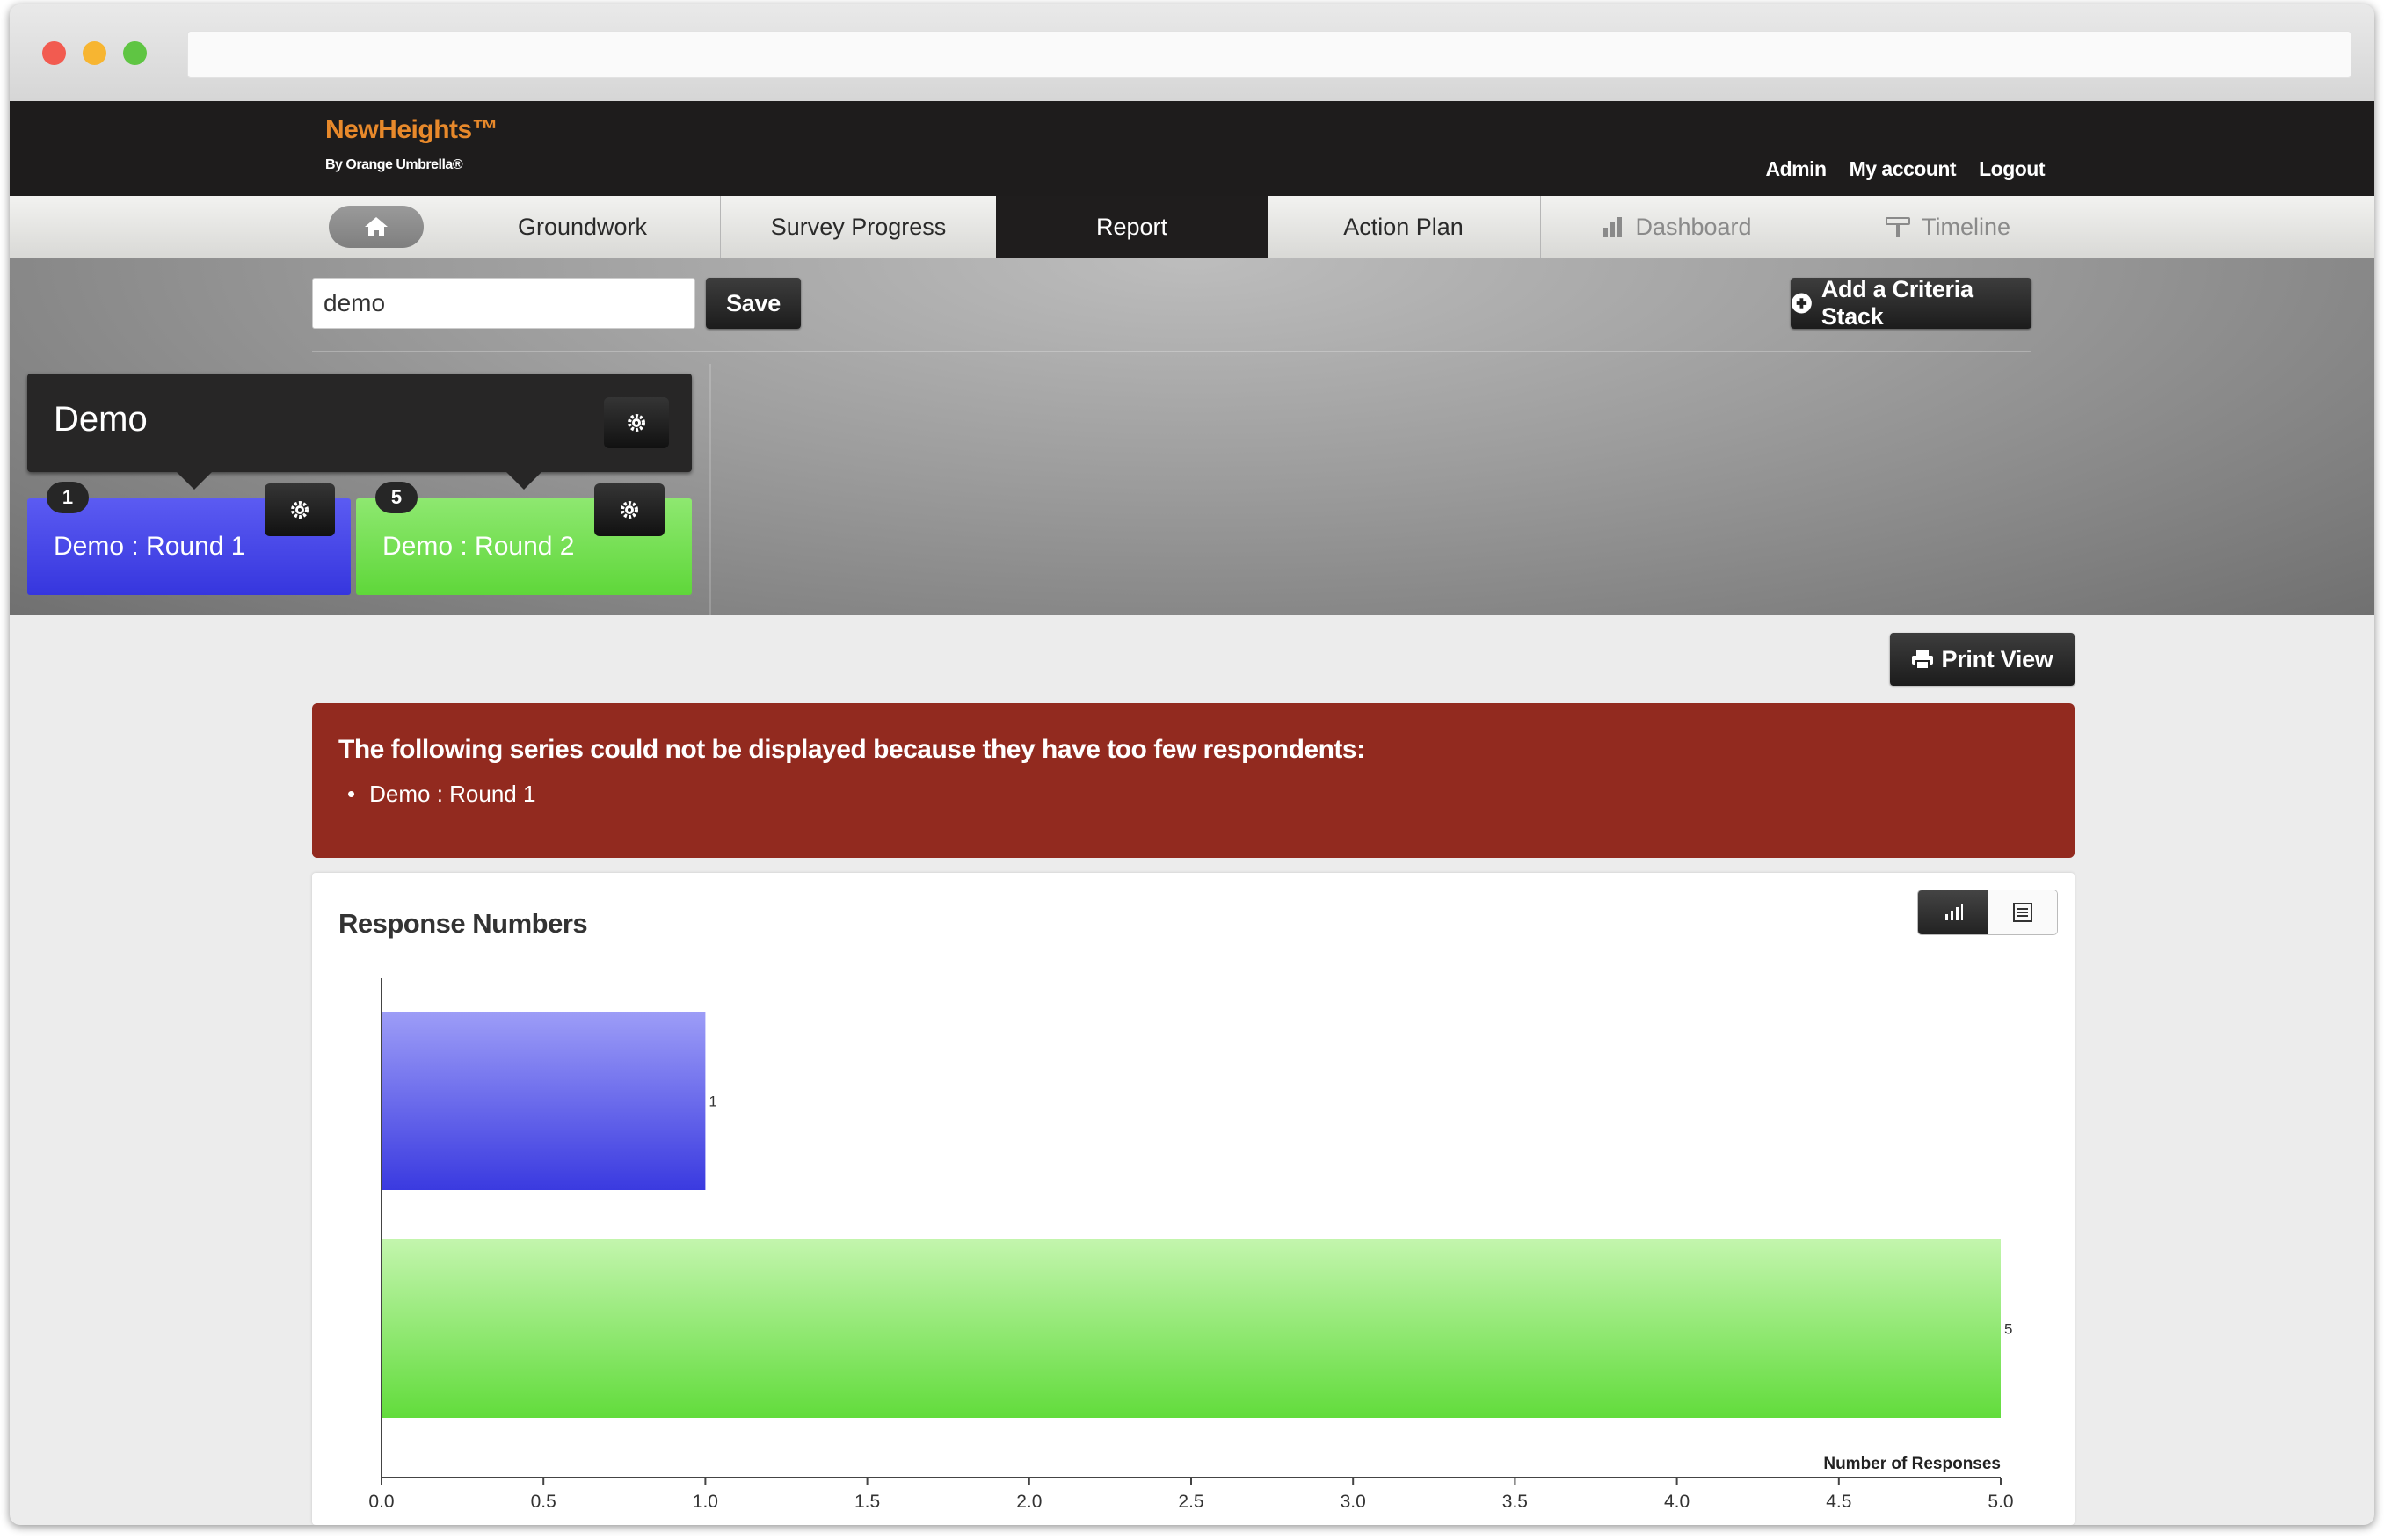  I want to click on signpost-icon, so click(1898, 226).